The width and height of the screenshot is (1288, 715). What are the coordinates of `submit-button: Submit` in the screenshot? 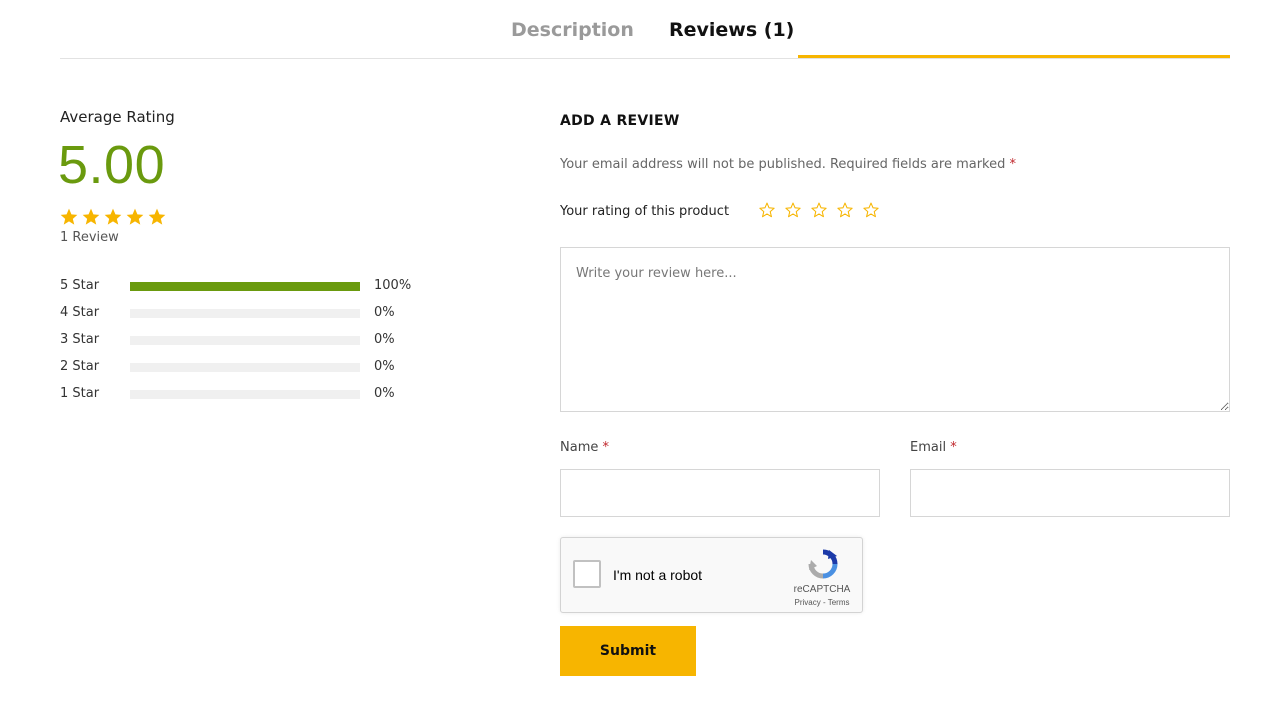 It's located at (628, 651).